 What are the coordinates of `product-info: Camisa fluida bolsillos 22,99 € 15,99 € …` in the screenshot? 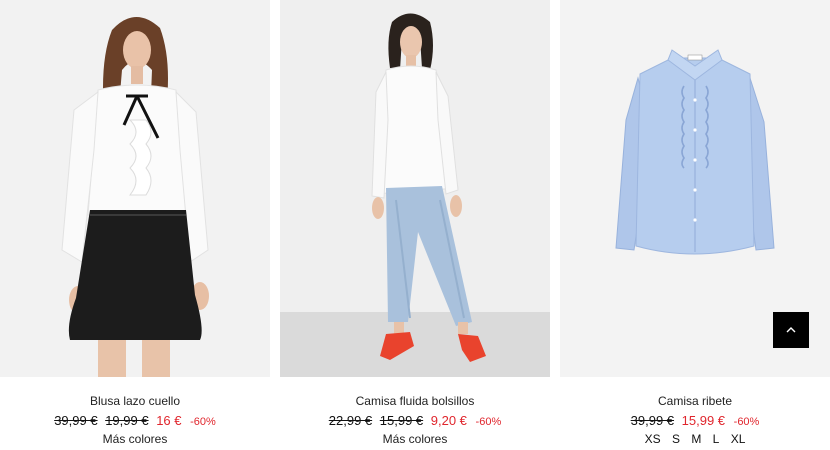 It's located at (415, 420).